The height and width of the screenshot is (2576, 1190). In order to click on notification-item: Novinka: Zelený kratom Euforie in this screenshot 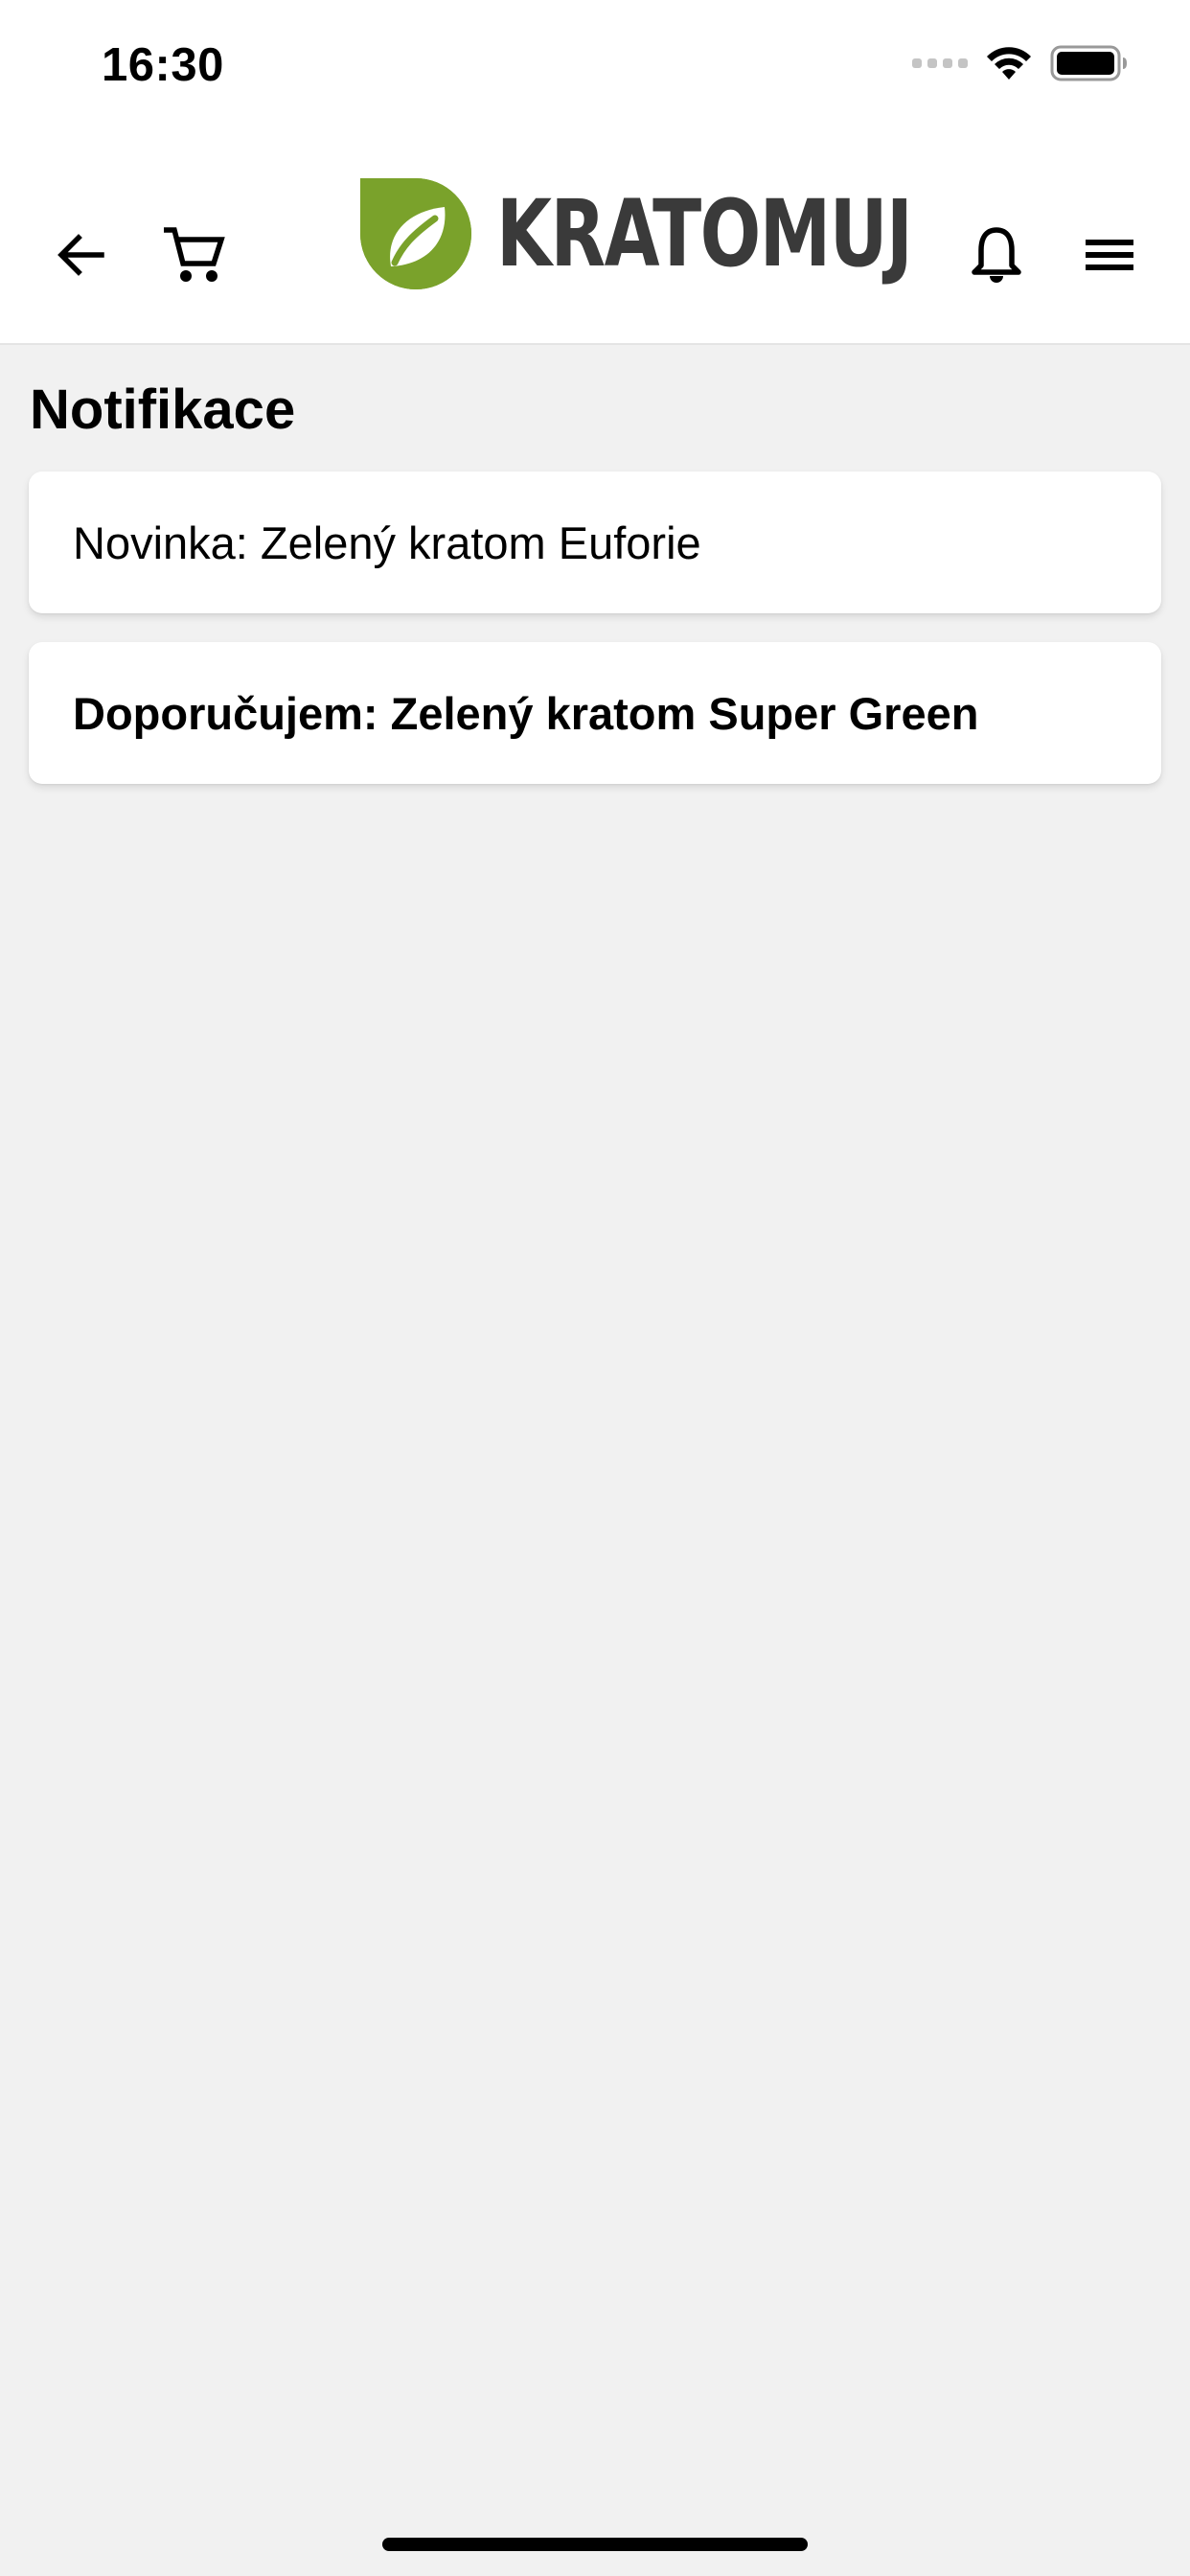, I will do `click(595, 542)`.